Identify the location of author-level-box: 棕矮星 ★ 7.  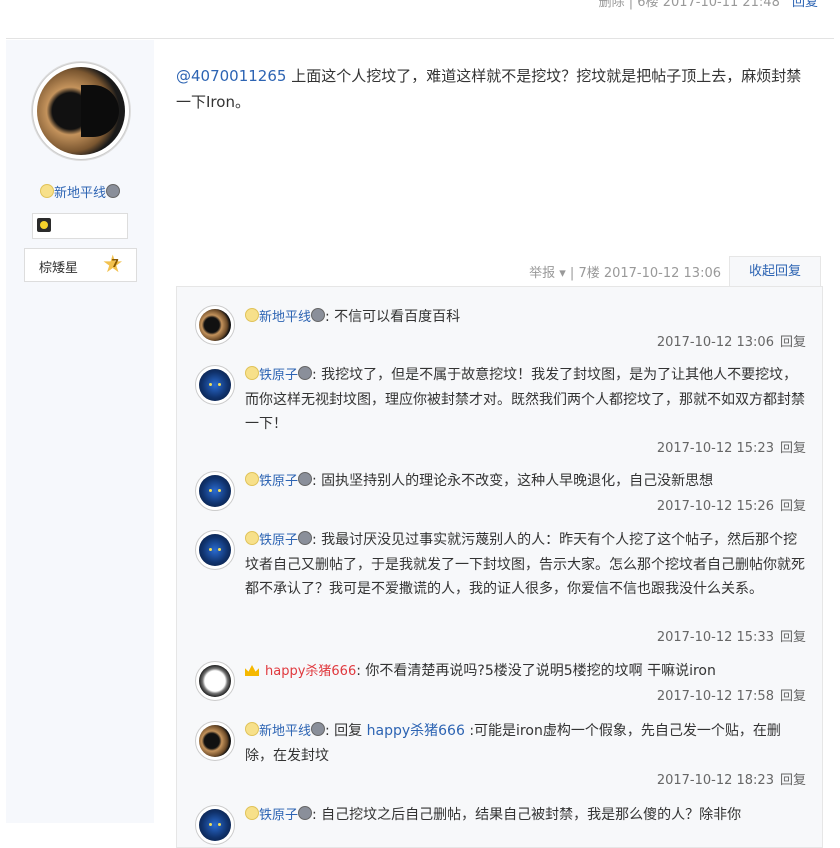
(80, 265).